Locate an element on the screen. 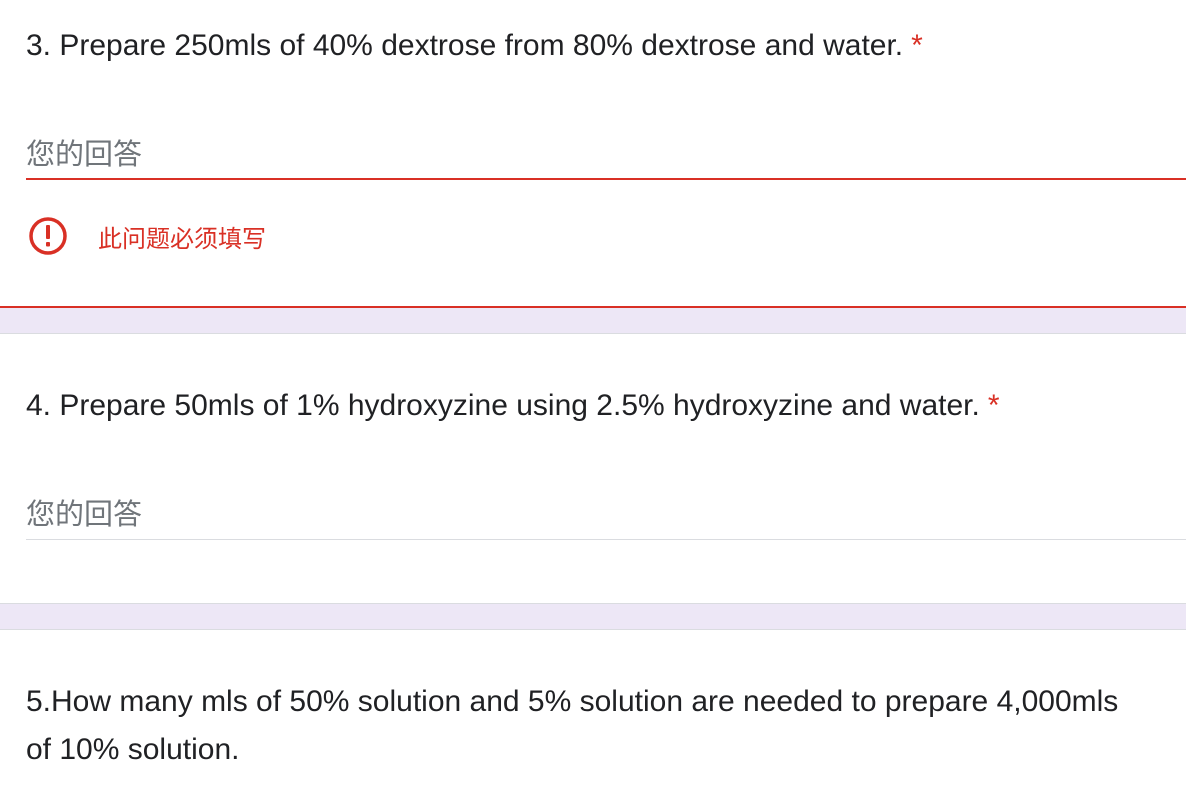 This screenshot has width=1186, height=806. error-message: 此问题必须填写 is located at coordinates (182, 238).